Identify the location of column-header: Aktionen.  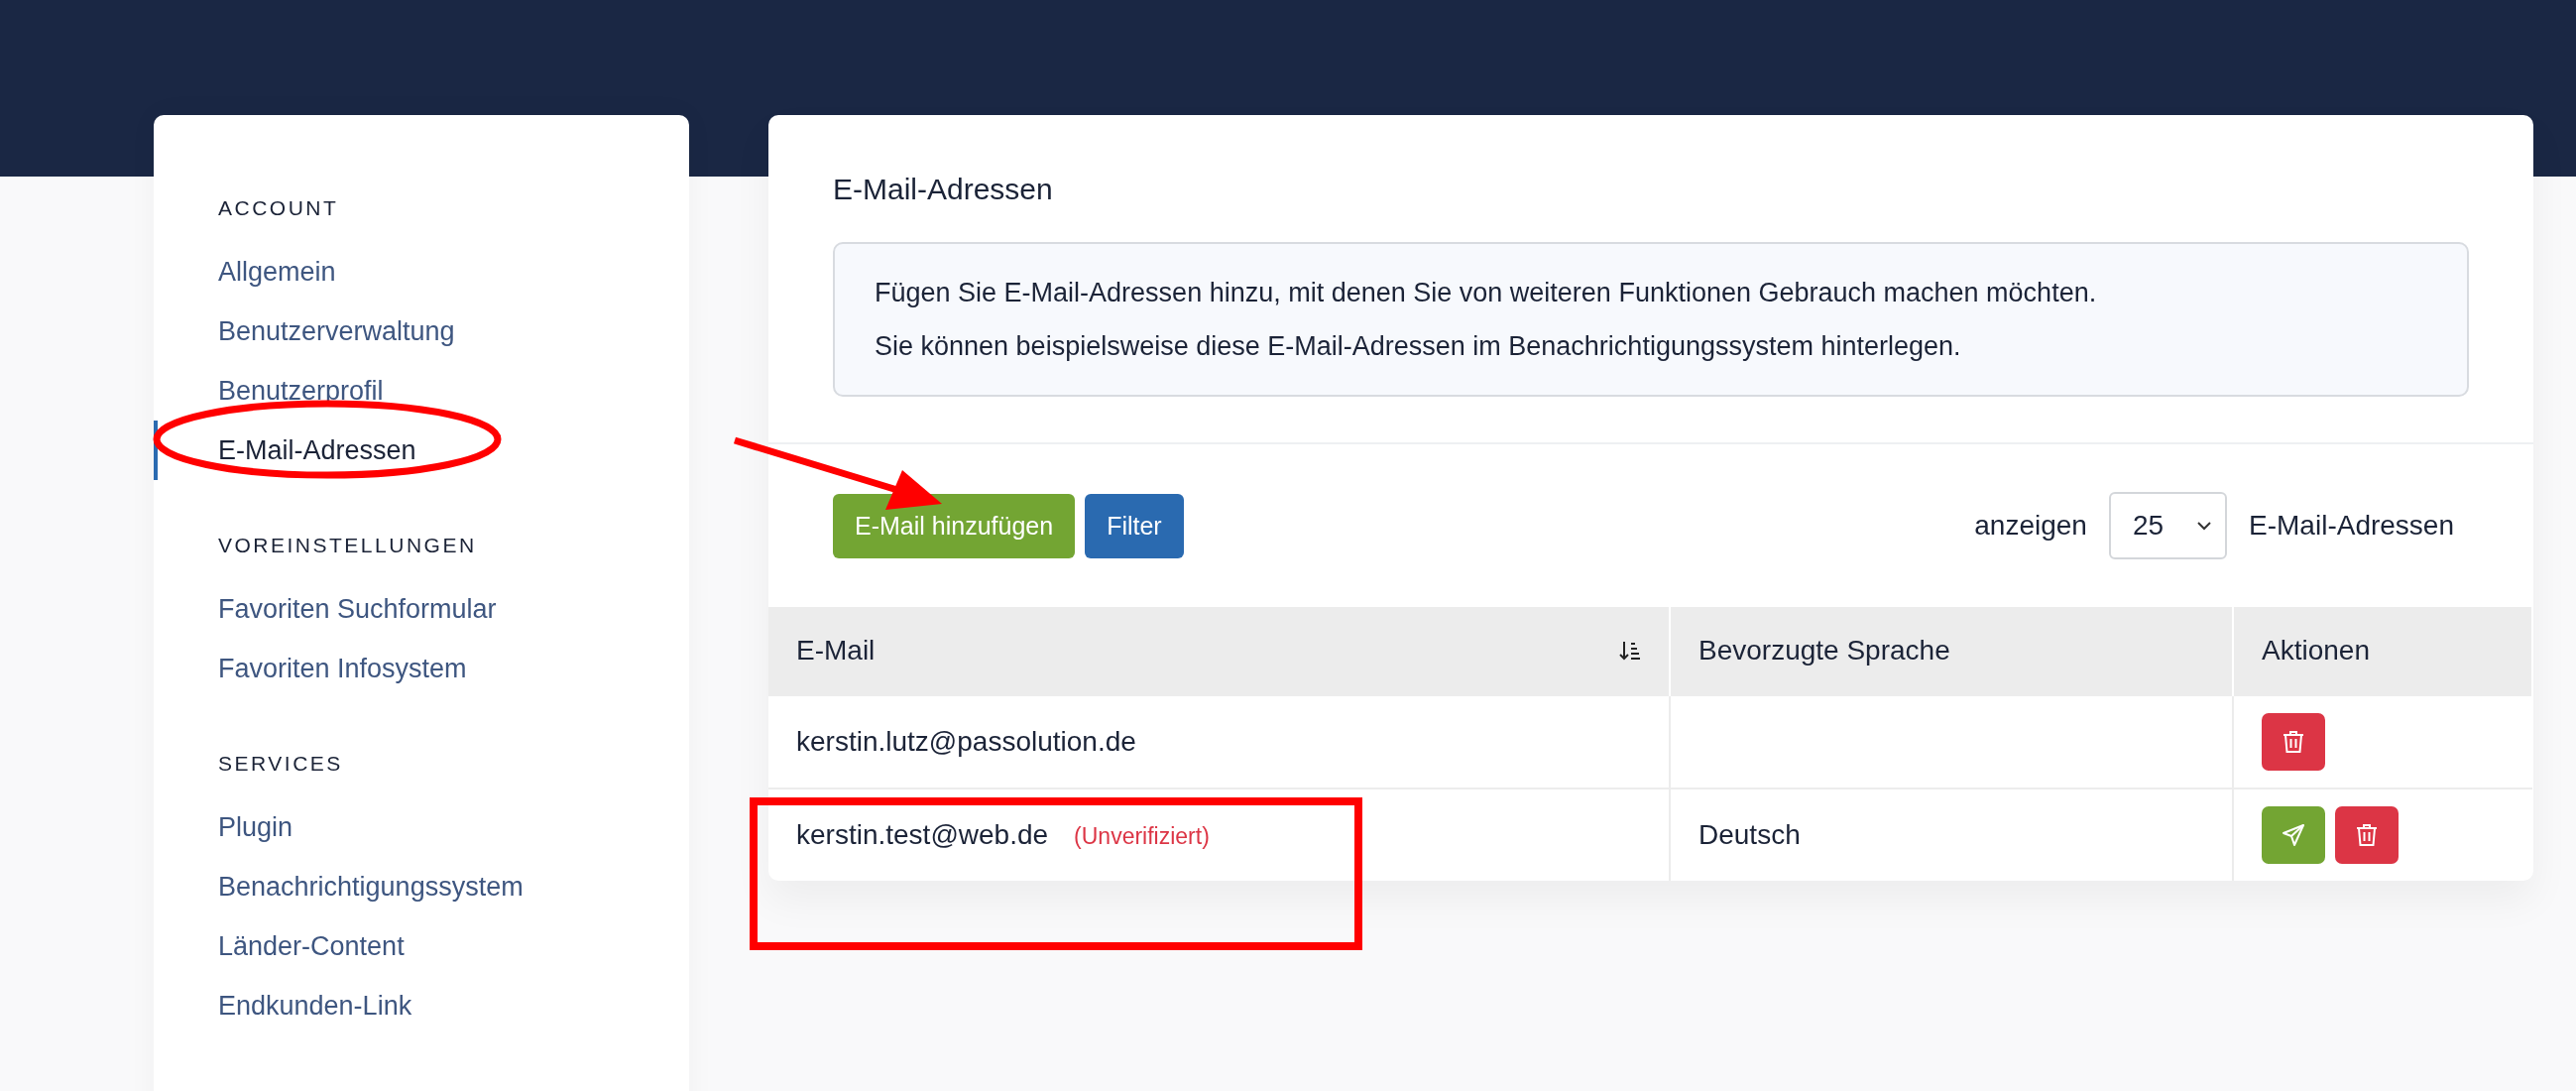
(2382, 651).